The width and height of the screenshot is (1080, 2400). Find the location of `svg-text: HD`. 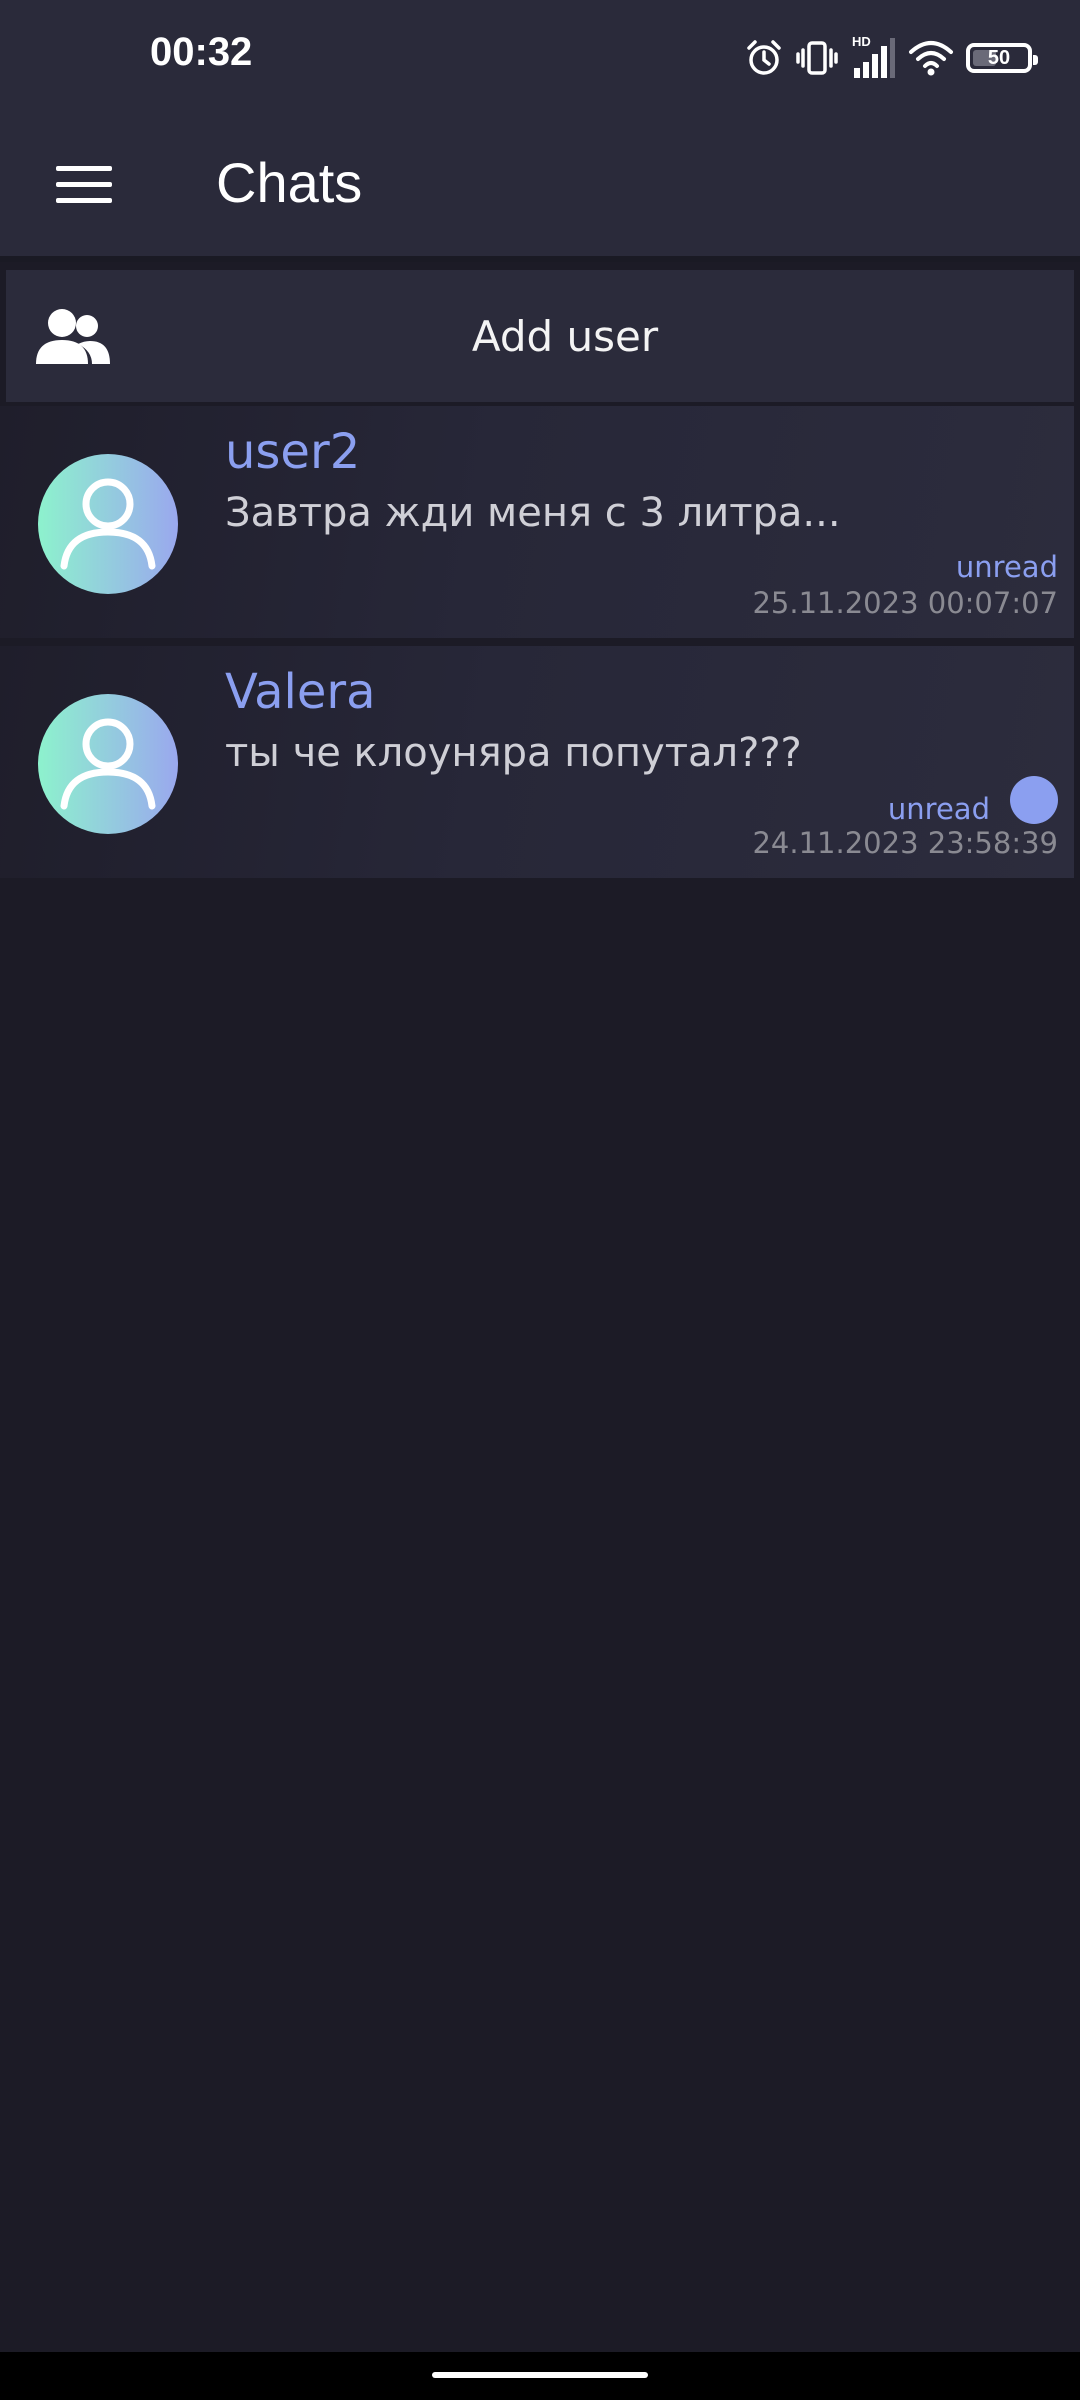

svg-text: HD is located at coordinates (861, 41).